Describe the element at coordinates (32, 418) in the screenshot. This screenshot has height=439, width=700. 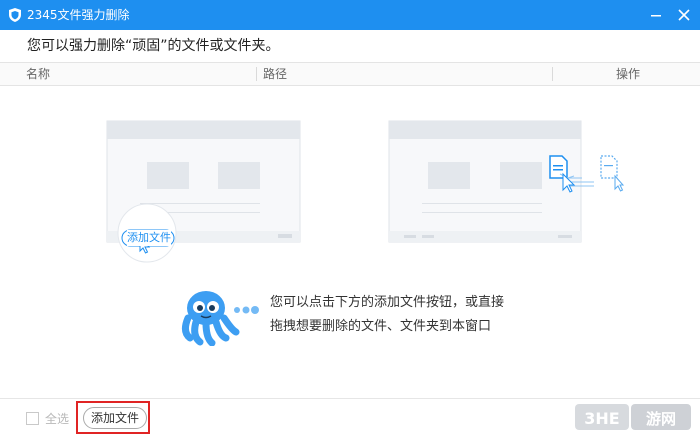
I see `select-all-checkbox` at that location.